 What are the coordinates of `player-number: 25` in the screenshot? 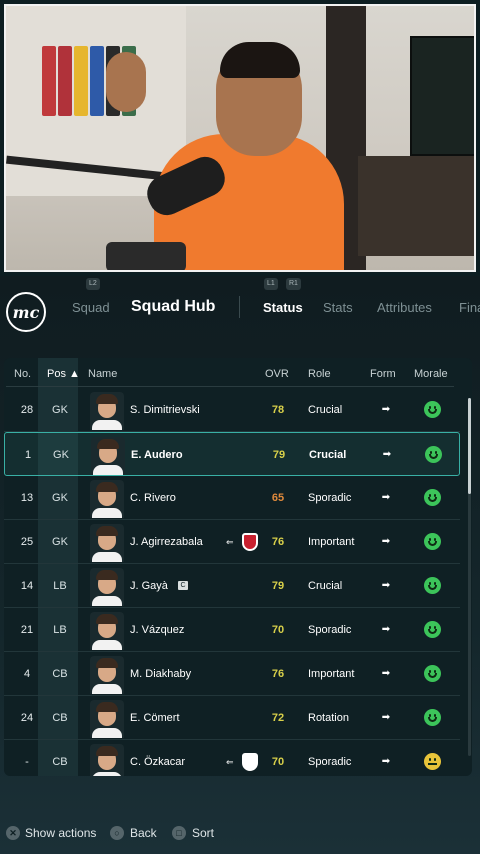 It's located at (27, 542).